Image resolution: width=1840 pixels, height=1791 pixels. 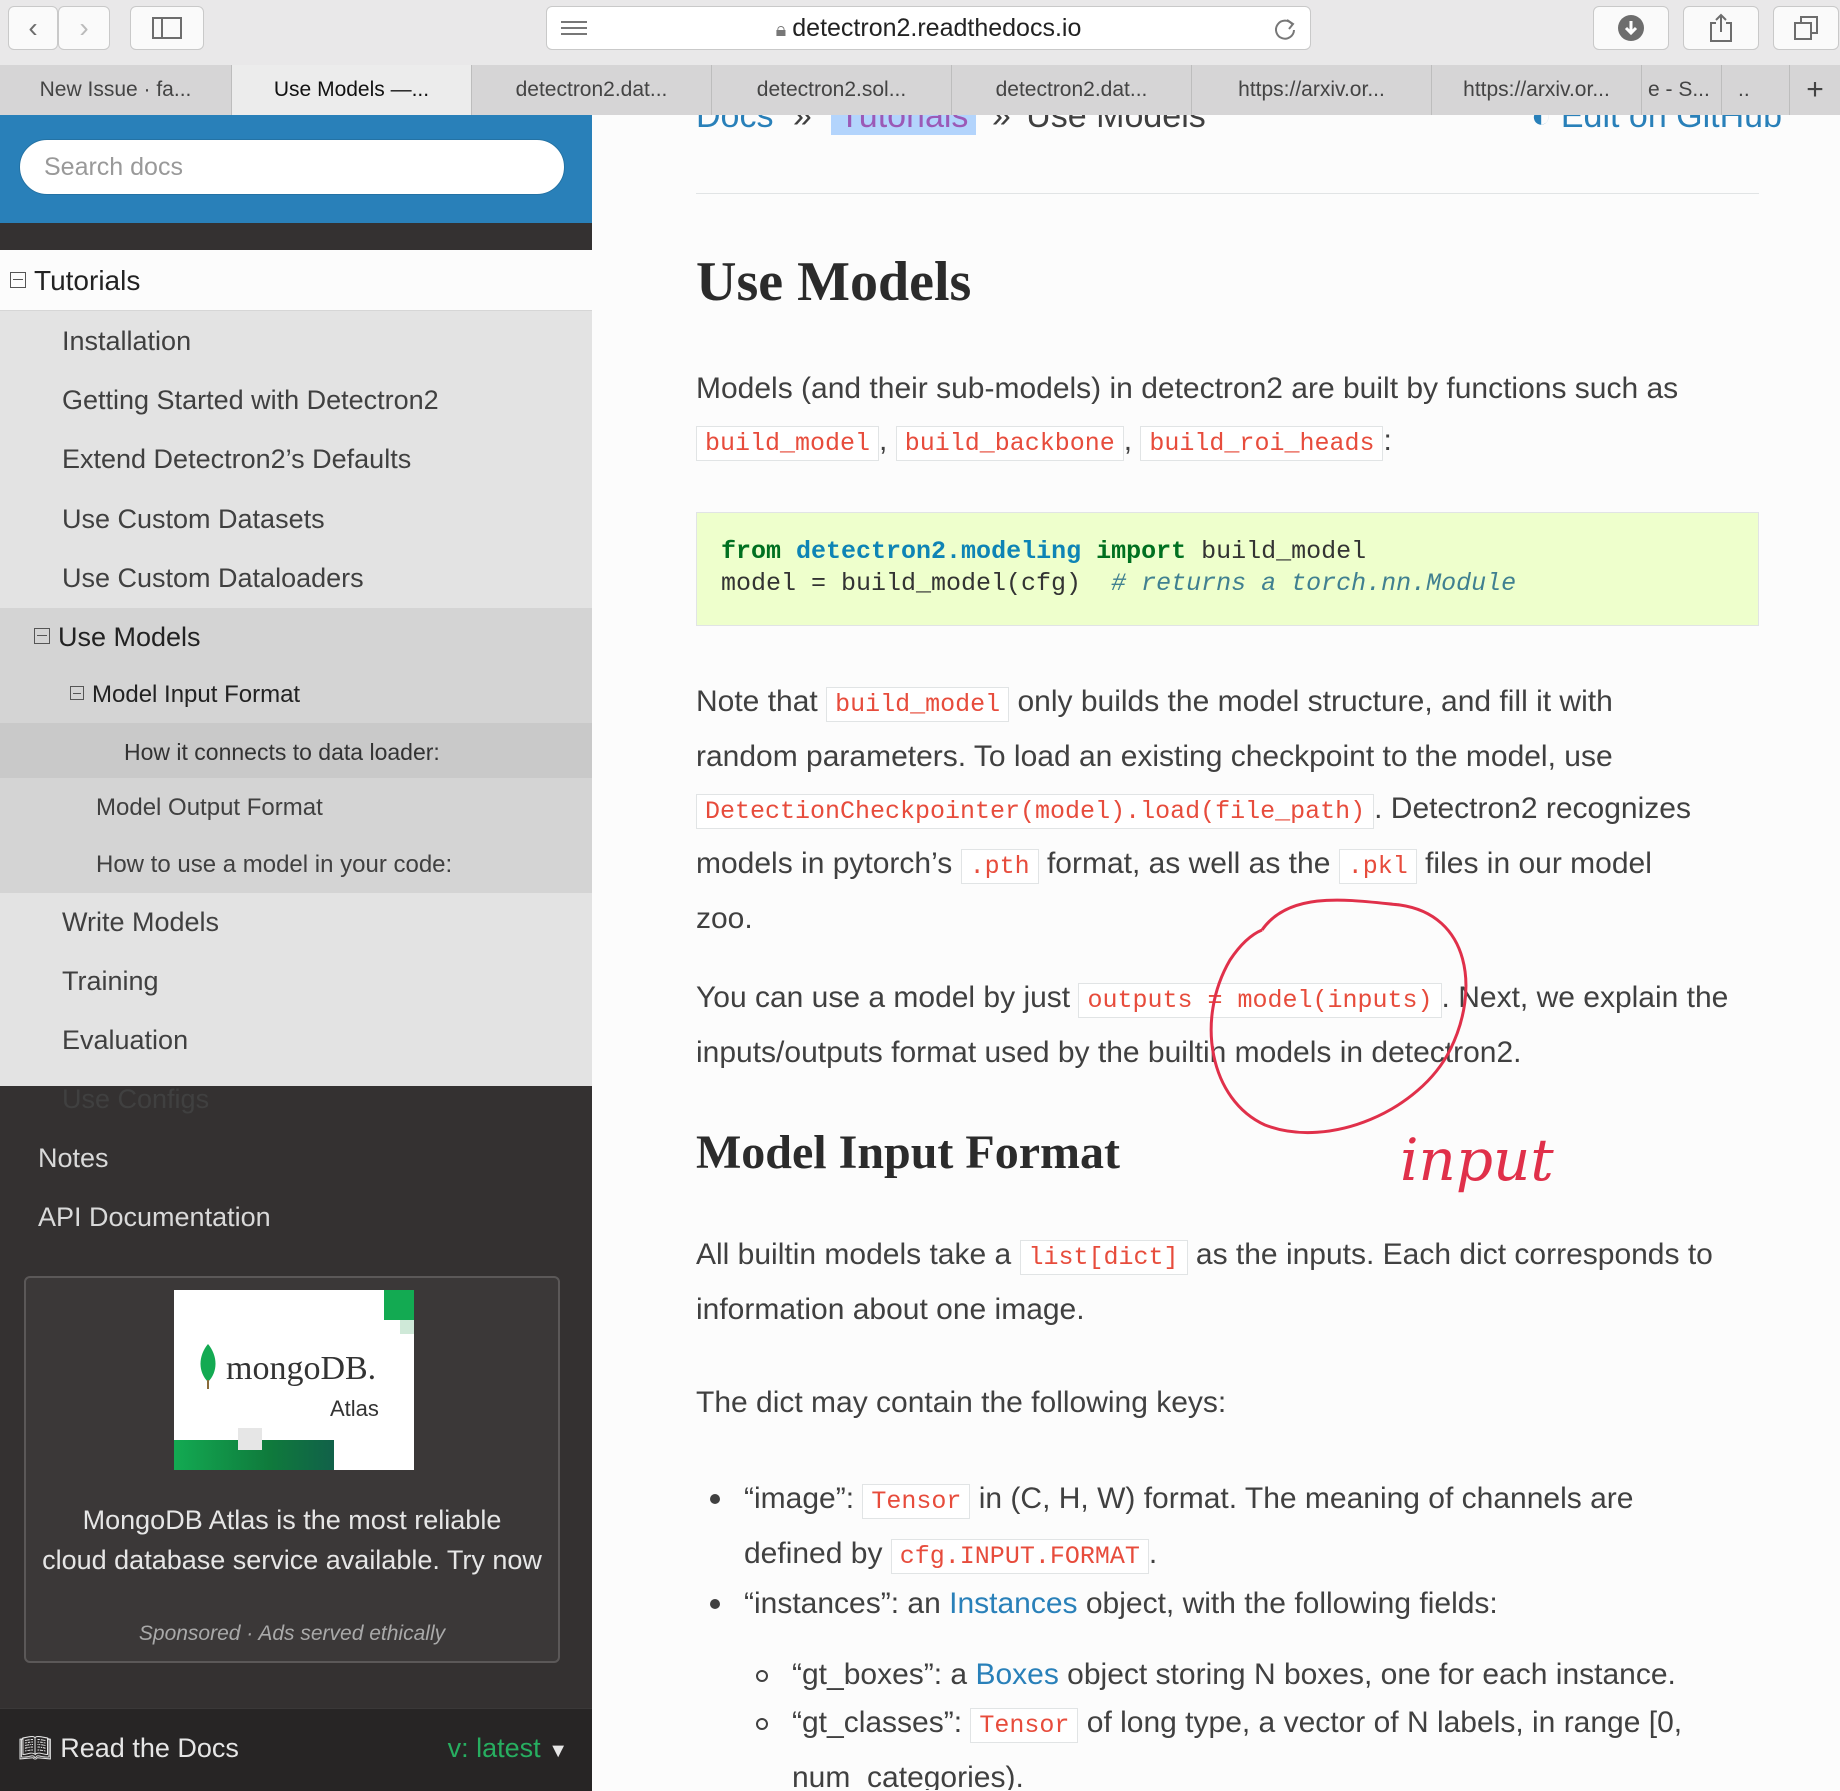 I want to click on sidebar-item-use-configs: Use Configs, so click(x=135, y=1099).